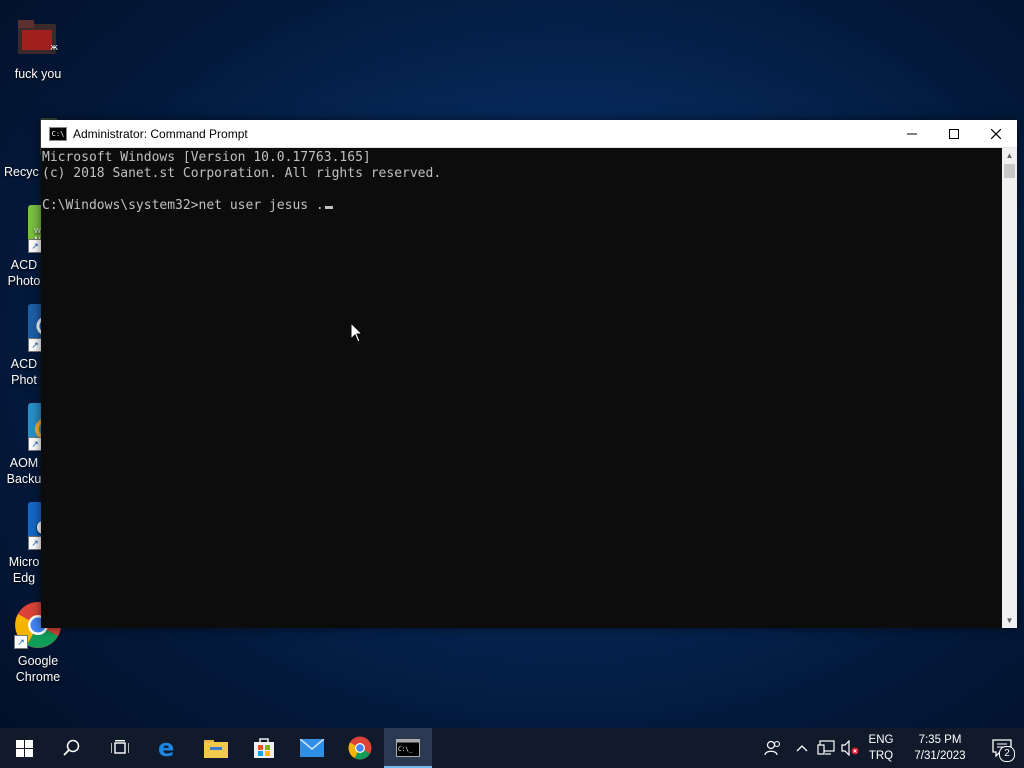 This screenshot has width=1024, height=768. Describe the element at coordinates (160, 133) in the screenshot. I see `window-title: Administrator: Command Prompt` at that location.